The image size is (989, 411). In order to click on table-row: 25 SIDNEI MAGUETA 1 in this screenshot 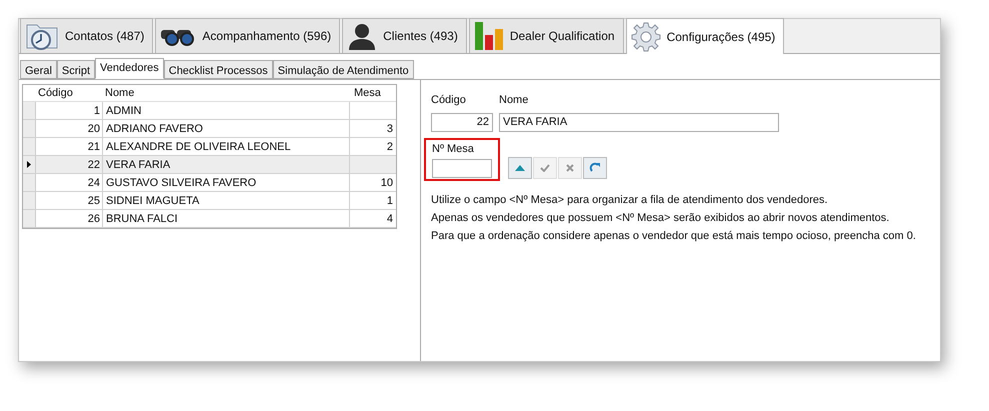, I will do `click(209, 201)`.